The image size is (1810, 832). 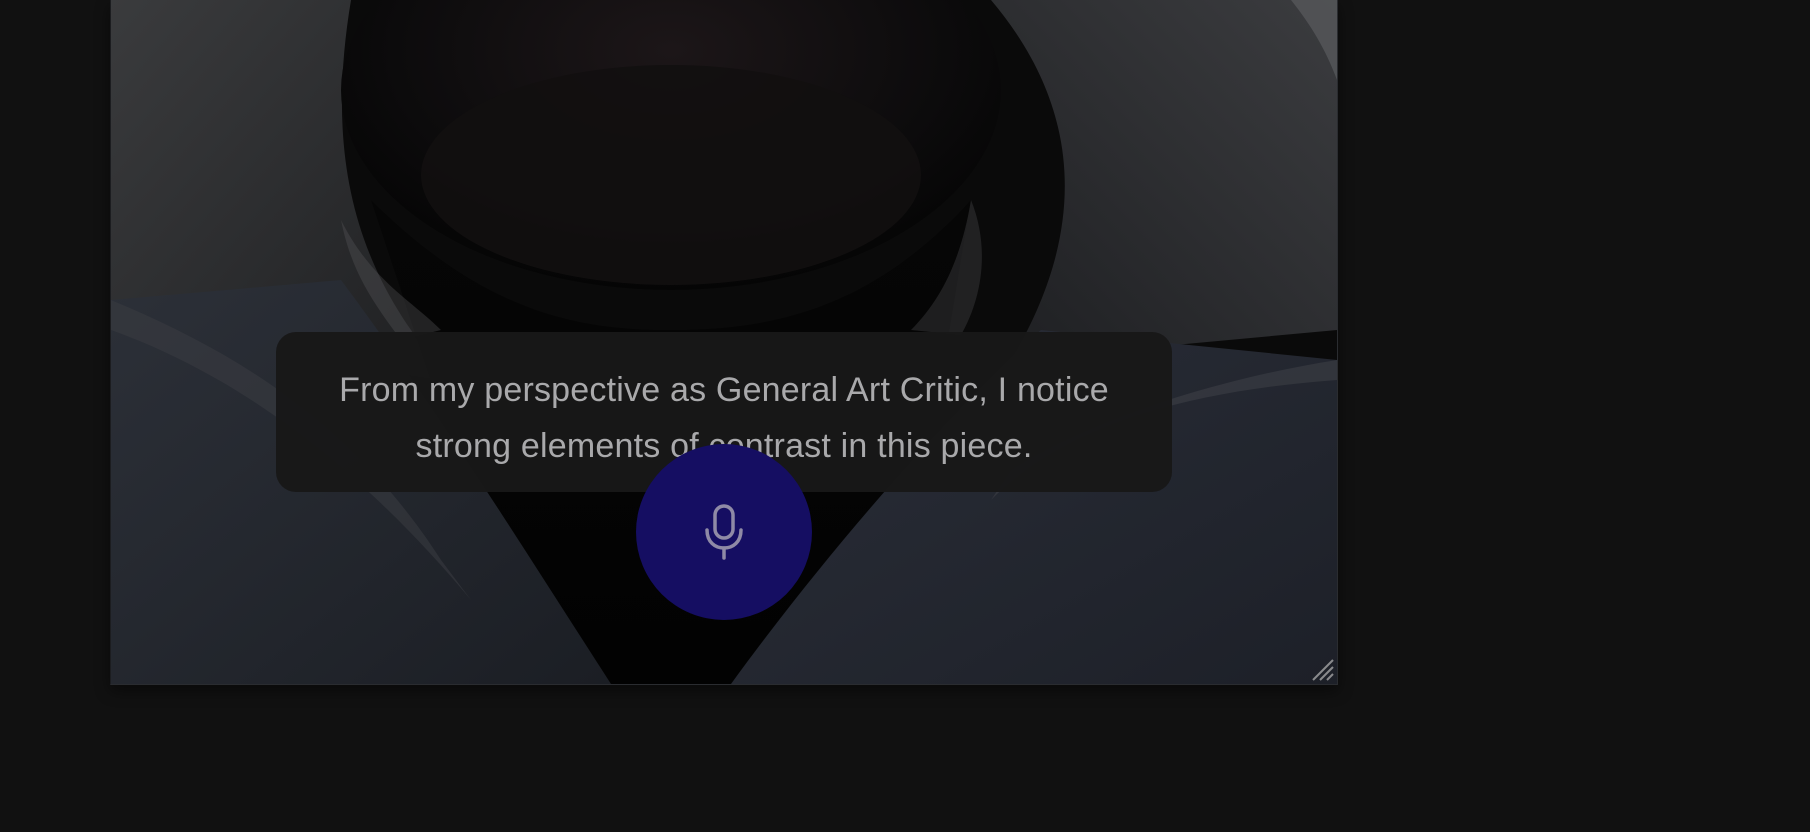 What do you see at coordinates (1322, 669) in the screenshot?
I see `resize-handle-icon` at bounding box center [1322, 669].